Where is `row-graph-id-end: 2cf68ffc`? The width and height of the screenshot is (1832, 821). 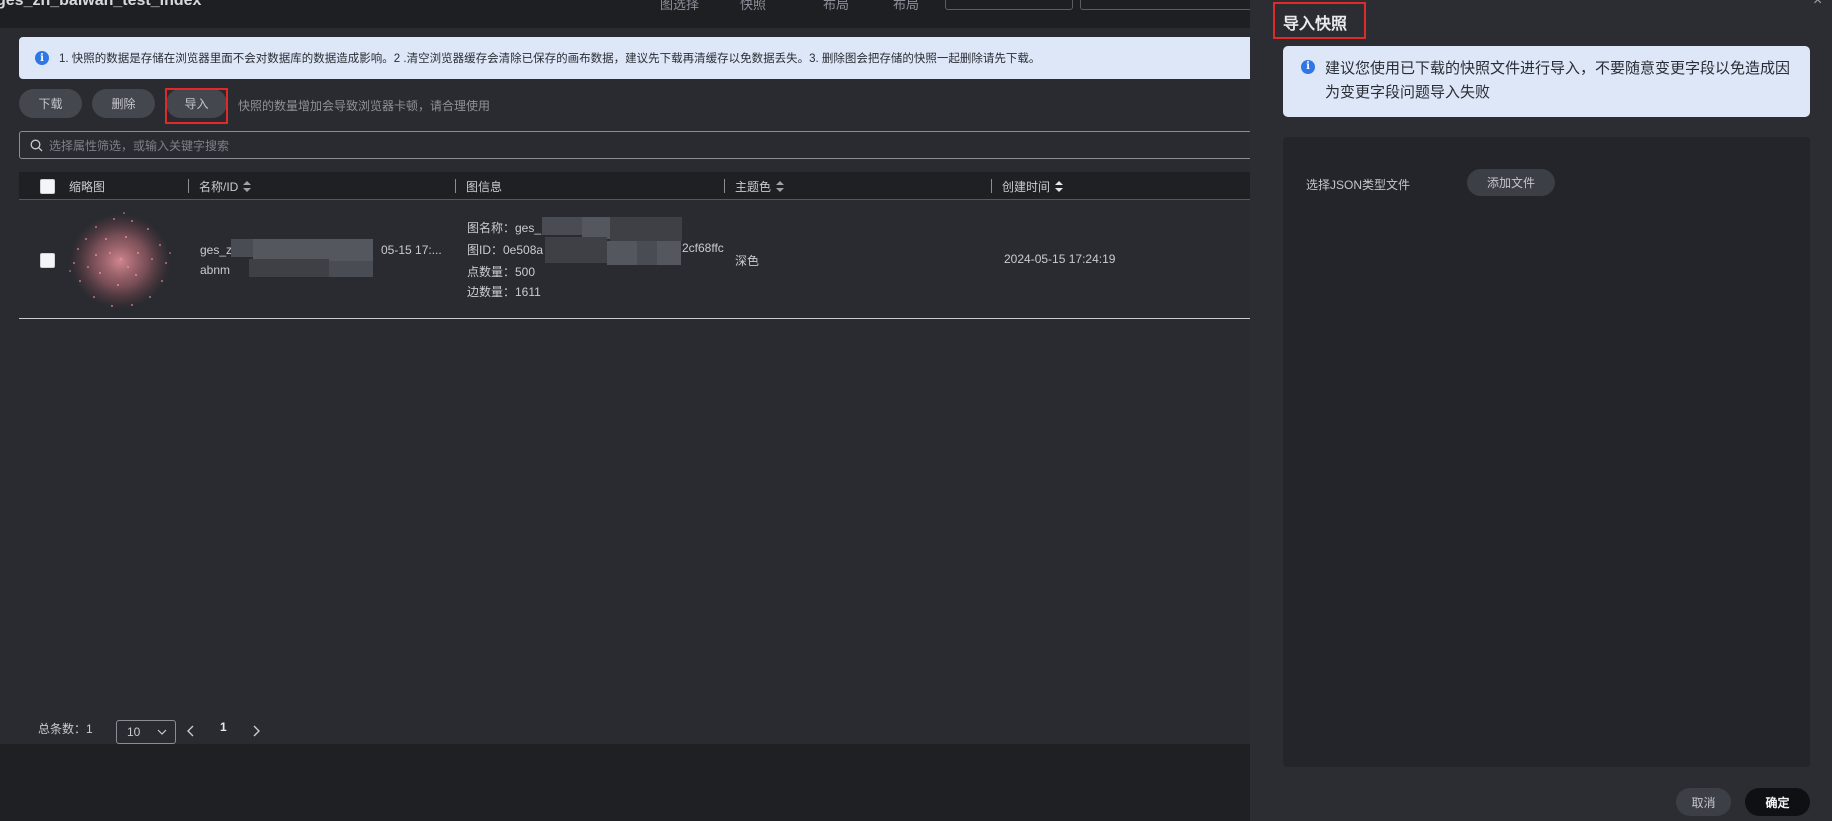 row-graph-id-end: 2cf68ffc is located at coordinates (703, 248).